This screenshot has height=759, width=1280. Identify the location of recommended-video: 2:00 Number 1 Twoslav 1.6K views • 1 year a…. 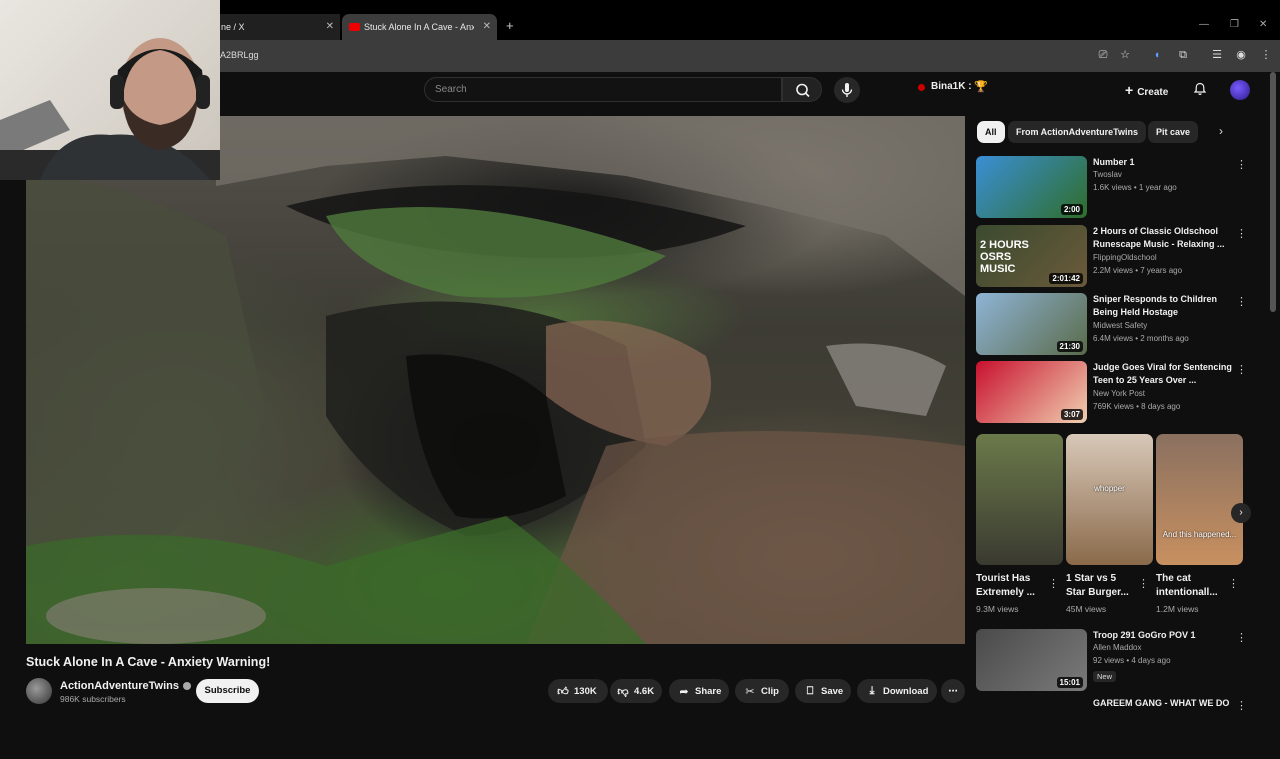
(1121, 187).